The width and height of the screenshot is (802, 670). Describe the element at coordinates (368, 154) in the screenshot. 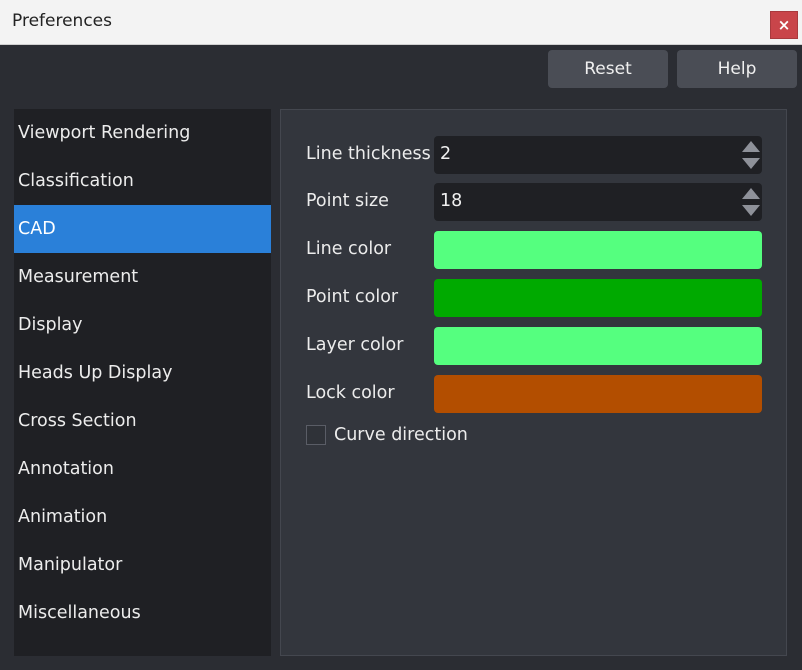

I see `line-thickness-label: Line thickness` at that location.